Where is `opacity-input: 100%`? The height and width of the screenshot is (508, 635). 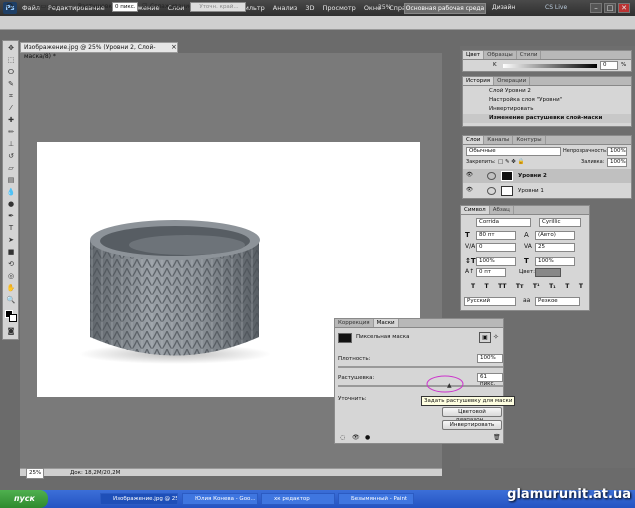 opacity-input: 100% is located at coordinates (617, 151).